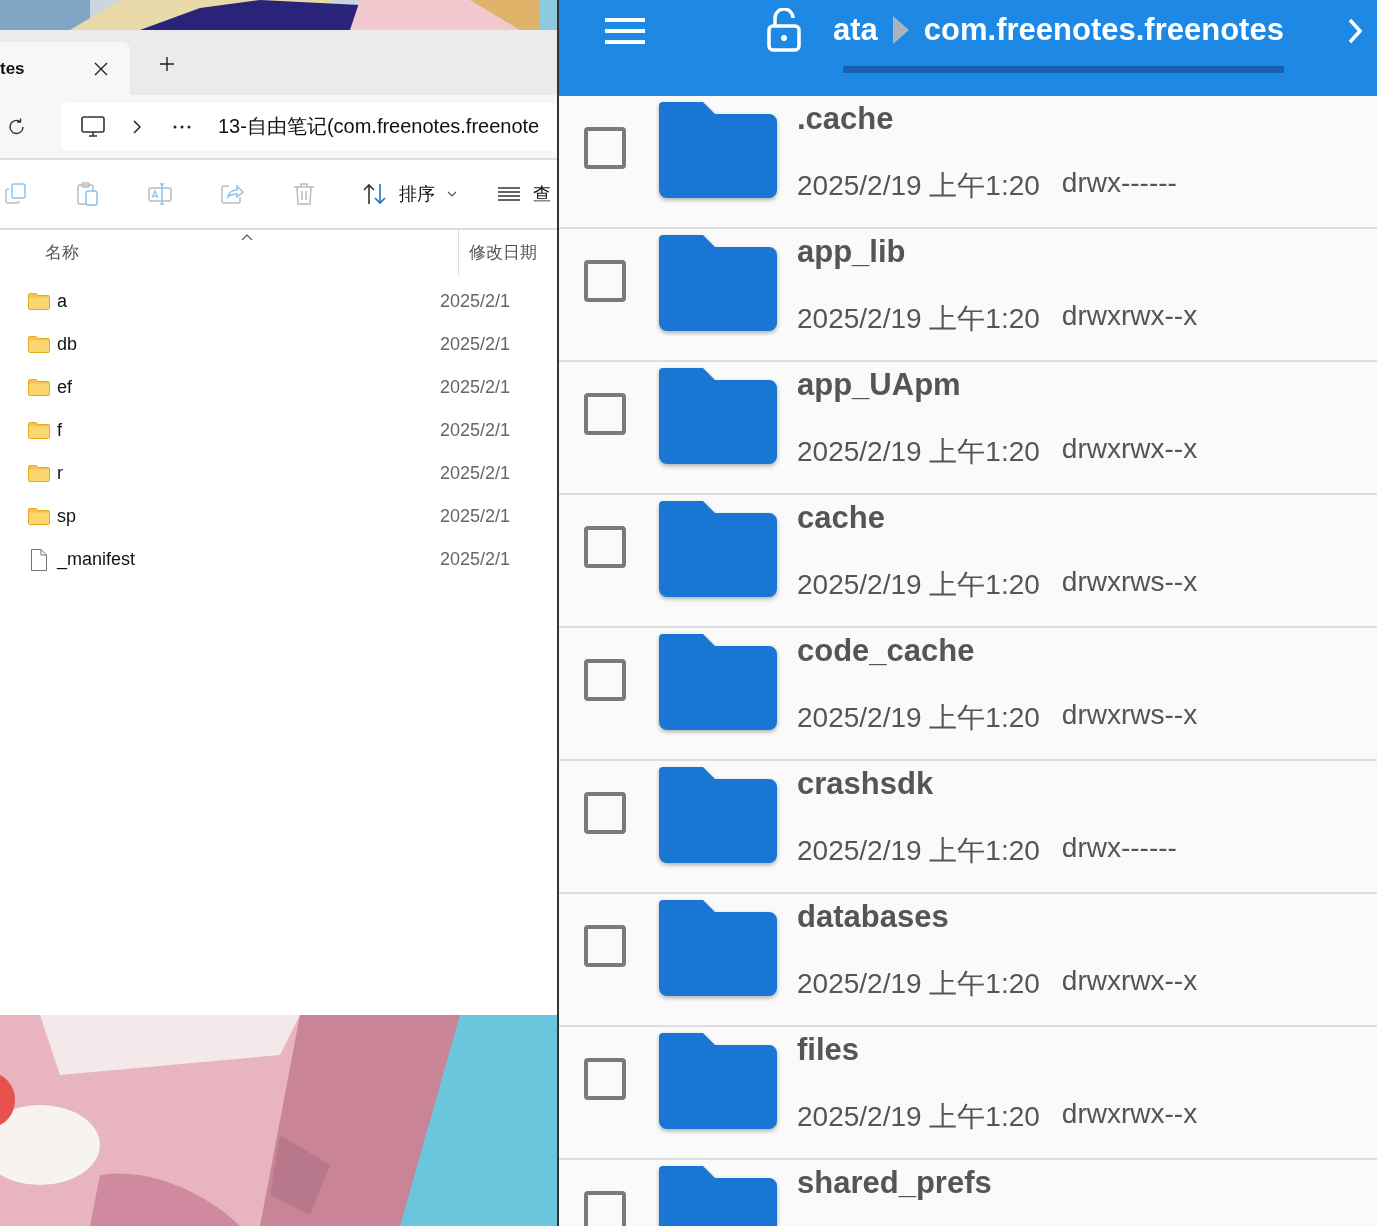 Image resolution: width=1377 pixels, height=1226 pixels. What do you see at coordinates (829, 1050) in the screenshot?
I see `folder-name: files` at bounding box center [829, 1050].